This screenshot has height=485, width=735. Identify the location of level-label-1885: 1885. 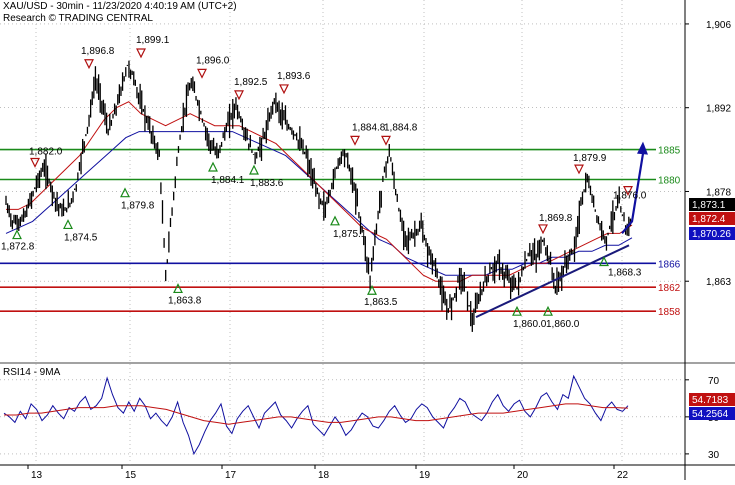
(669, 151).